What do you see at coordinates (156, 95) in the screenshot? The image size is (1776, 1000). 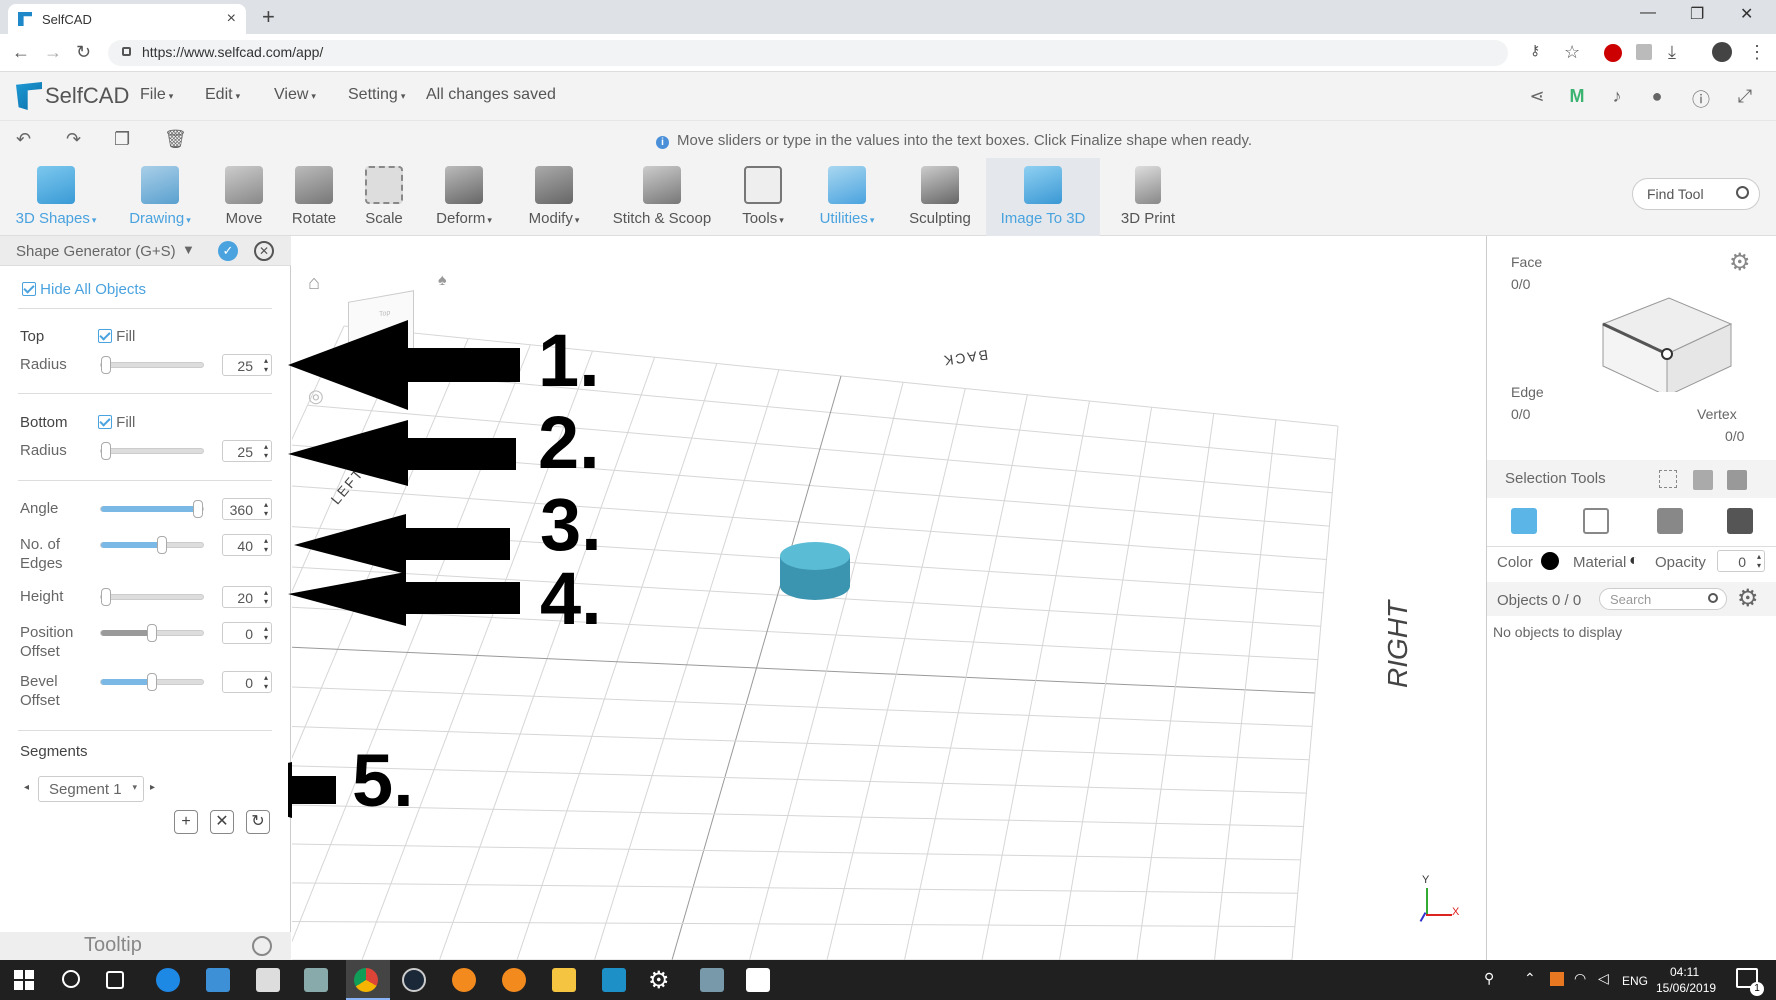 I see `menu-file: File ▾` at bounding box center [156, 95].